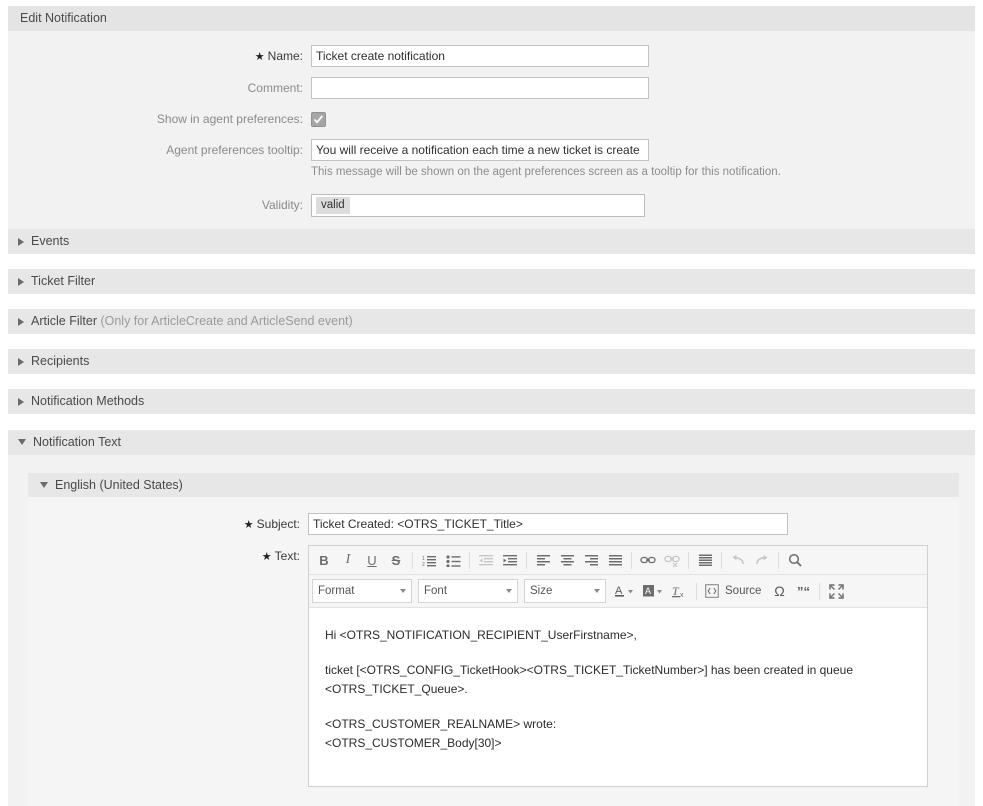 The image size is (983, 806). What do you see at coordinates (565, 591) in the screenshot?
I see `size-select: Size` at bounding box center [565, 591].